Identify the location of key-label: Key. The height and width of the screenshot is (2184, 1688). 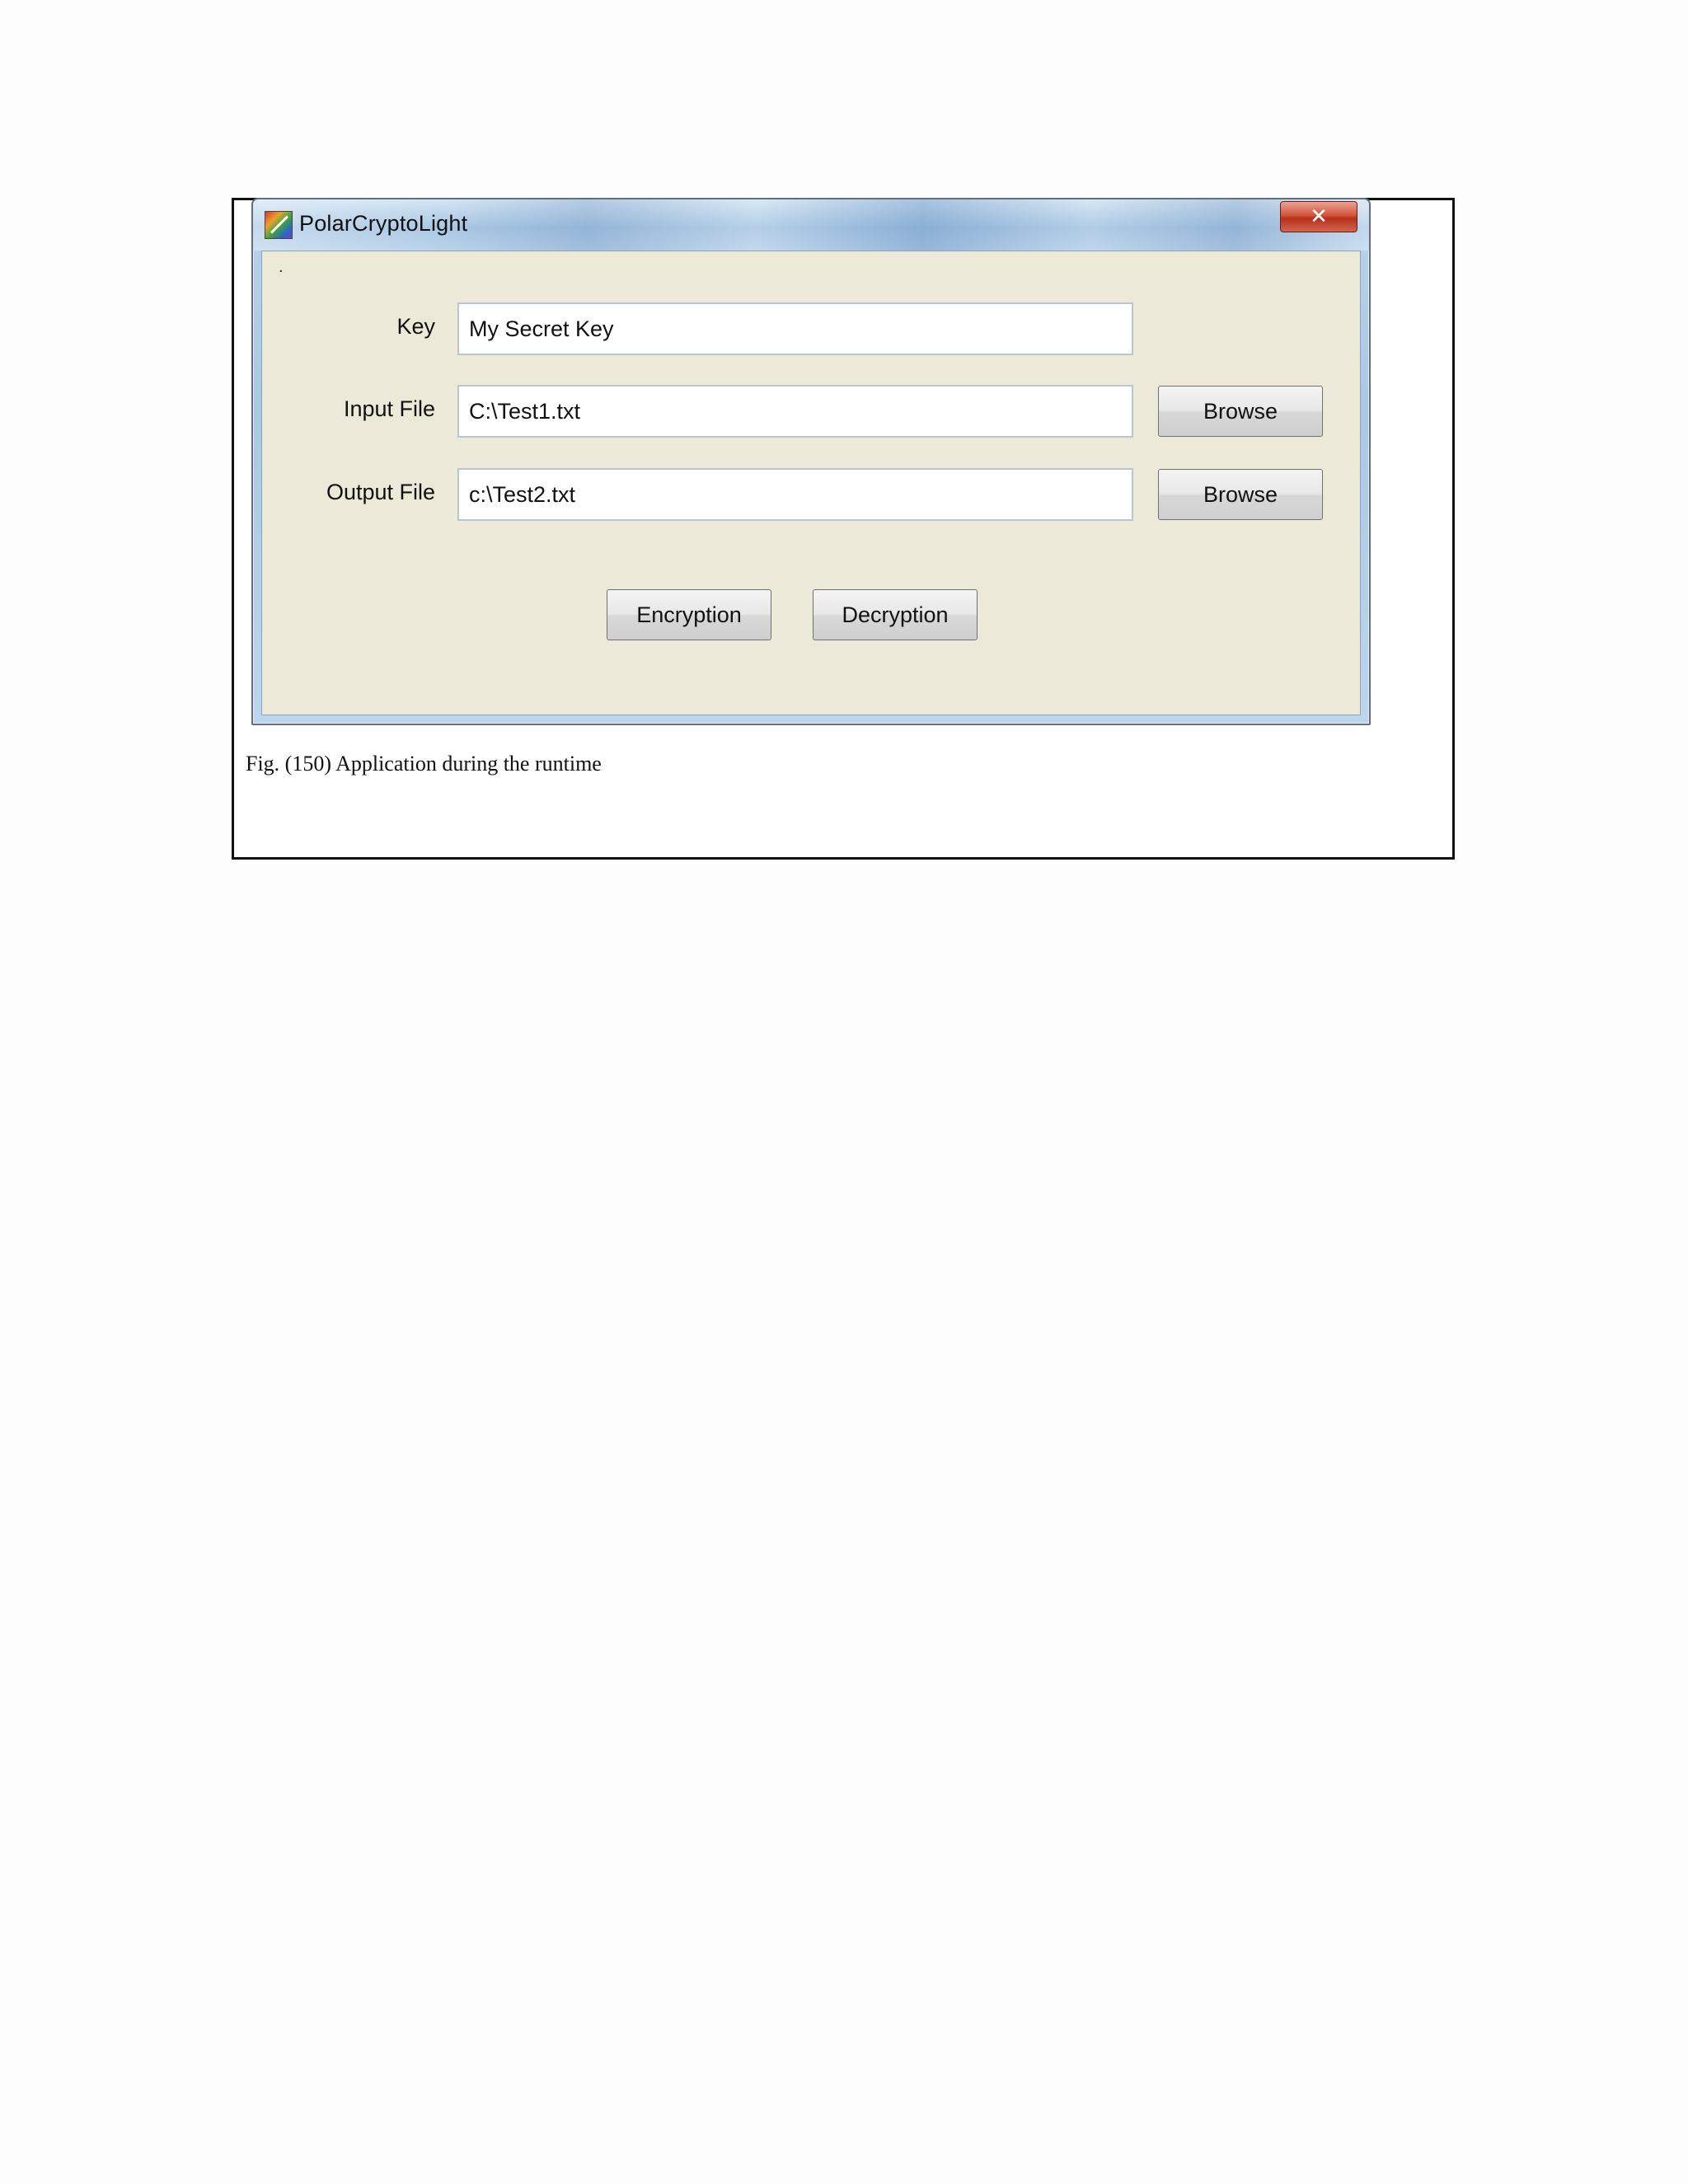
(415, 326).